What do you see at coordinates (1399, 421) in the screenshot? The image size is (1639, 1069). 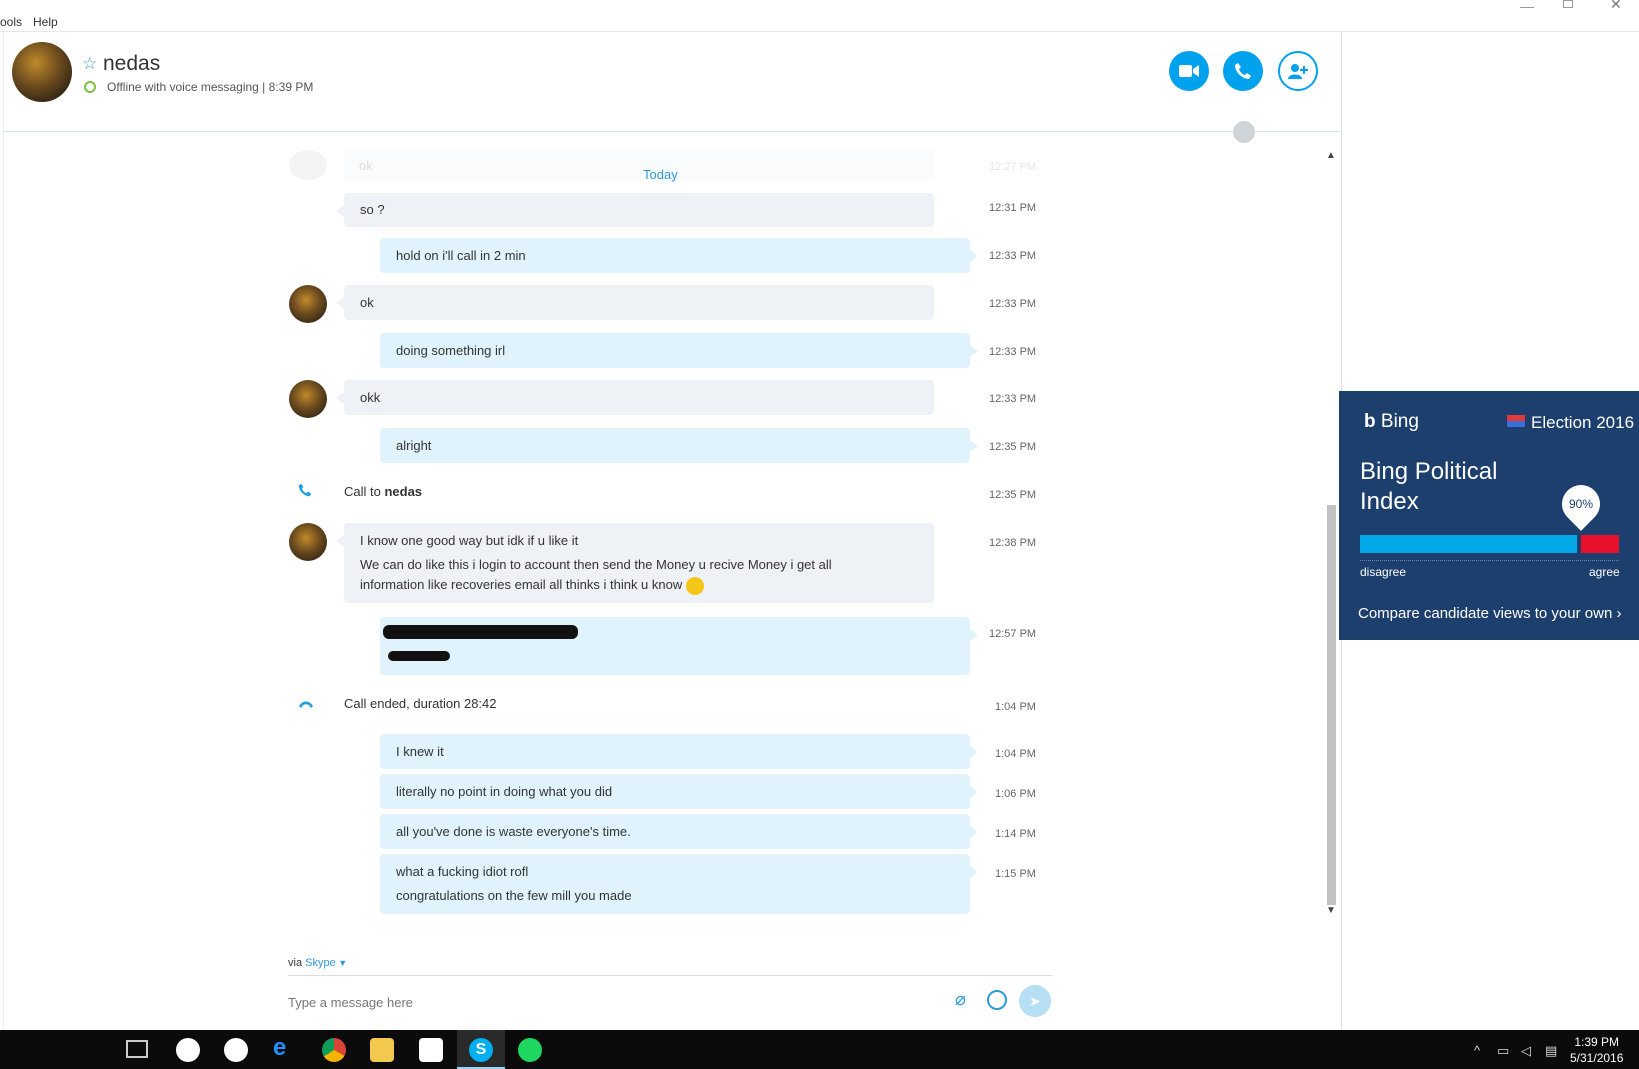 I see `bing-brand: Bing` at bounding box center [1399, 421].